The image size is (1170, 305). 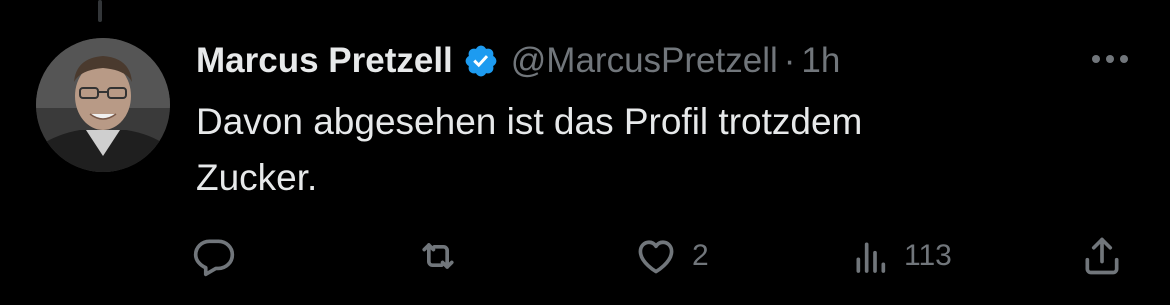 I want to click on verified-badge-icon, so click(x=481, y=61).